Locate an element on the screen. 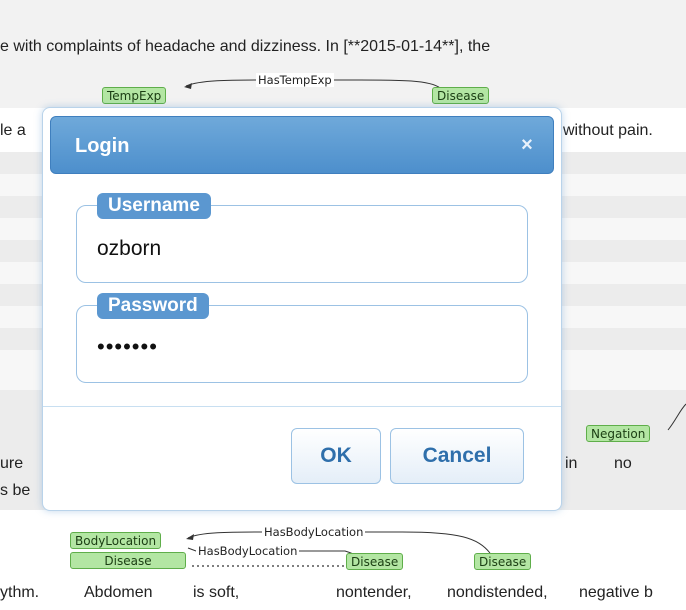 This screenshot has height=610, width=686. close-icon: × is located at coordinates (527, 145).